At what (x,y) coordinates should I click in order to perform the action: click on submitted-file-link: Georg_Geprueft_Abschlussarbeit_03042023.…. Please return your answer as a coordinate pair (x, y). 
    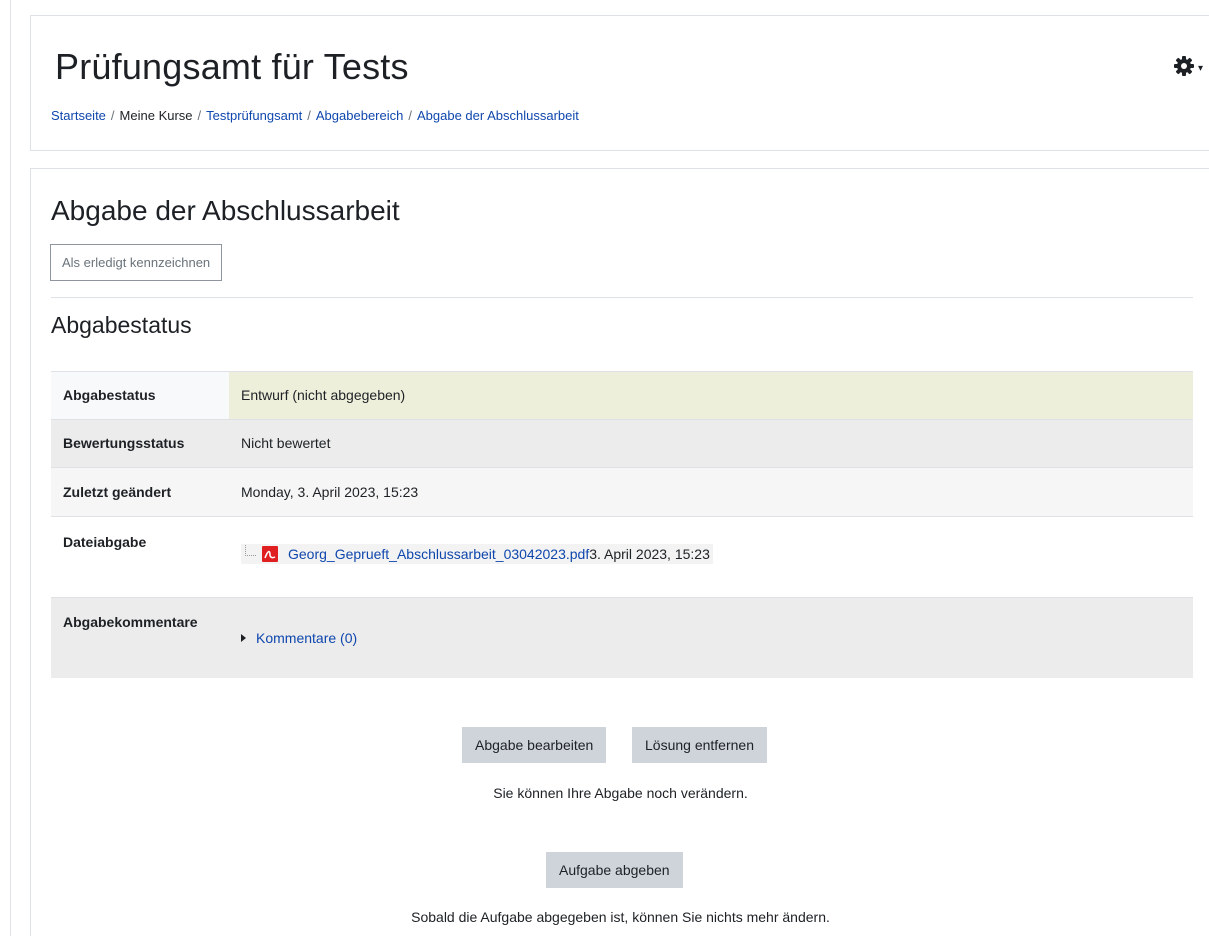
    Looking at the image, I should click on (438, 554).